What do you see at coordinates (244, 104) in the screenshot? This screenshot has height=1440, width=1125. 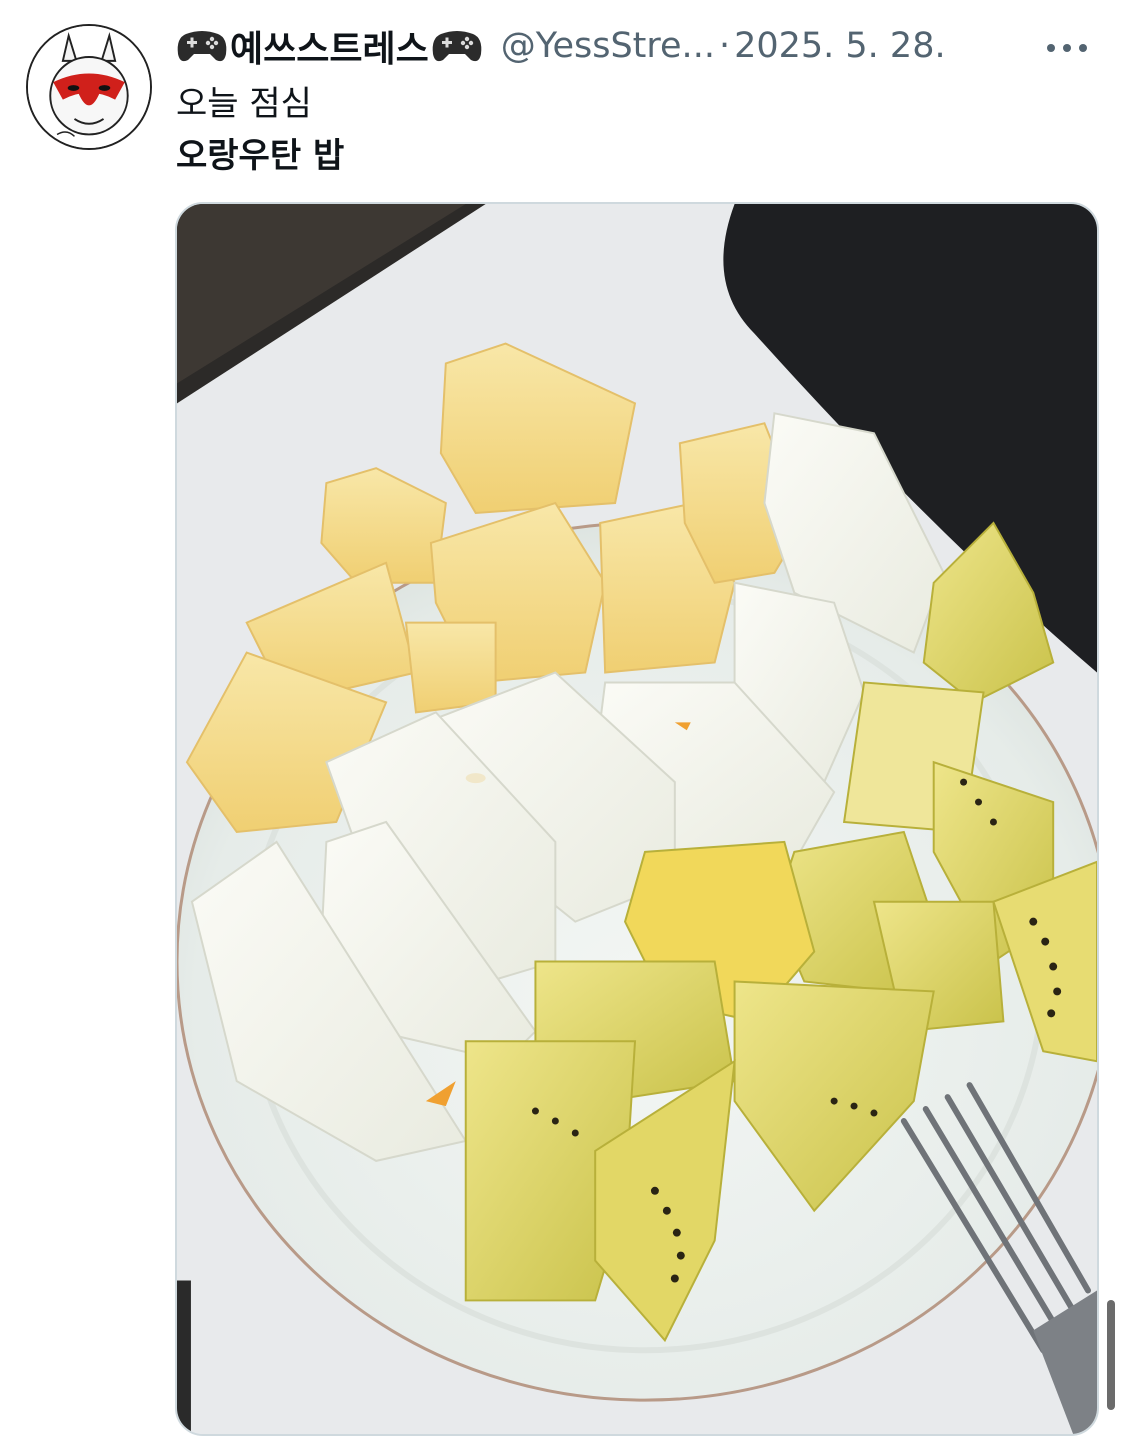 I see `tweet-text-line-1: 오늘 점심` at bounding box center [244, 104].